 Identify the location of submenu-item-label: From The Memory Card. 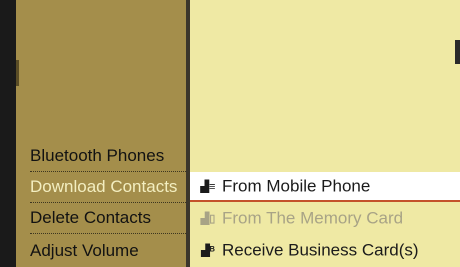
(313, 218).